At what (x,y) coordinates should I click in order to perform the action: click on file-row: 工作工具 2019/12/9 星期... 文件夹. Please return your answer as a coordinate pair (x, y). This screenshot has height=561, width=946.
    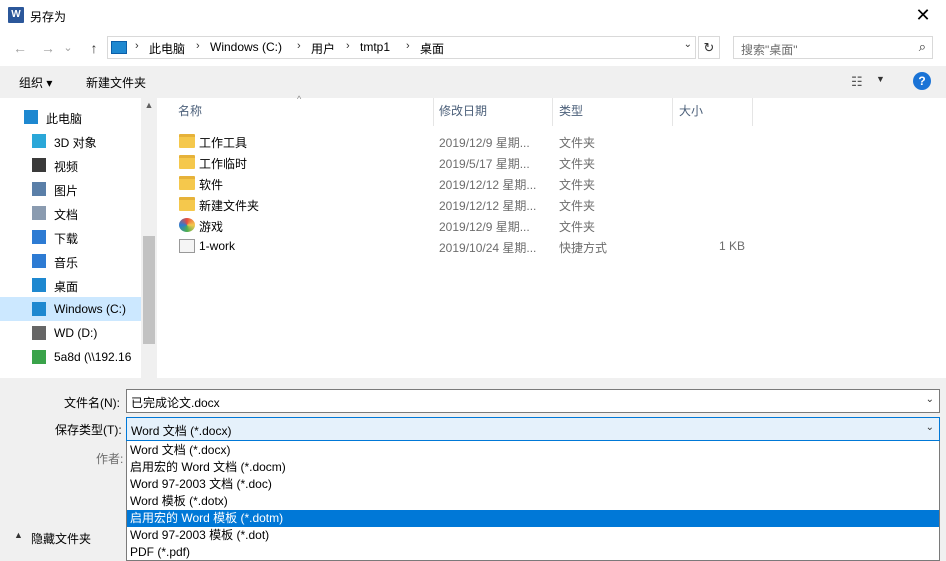
    Looking at the image, I should click on (463, 141).